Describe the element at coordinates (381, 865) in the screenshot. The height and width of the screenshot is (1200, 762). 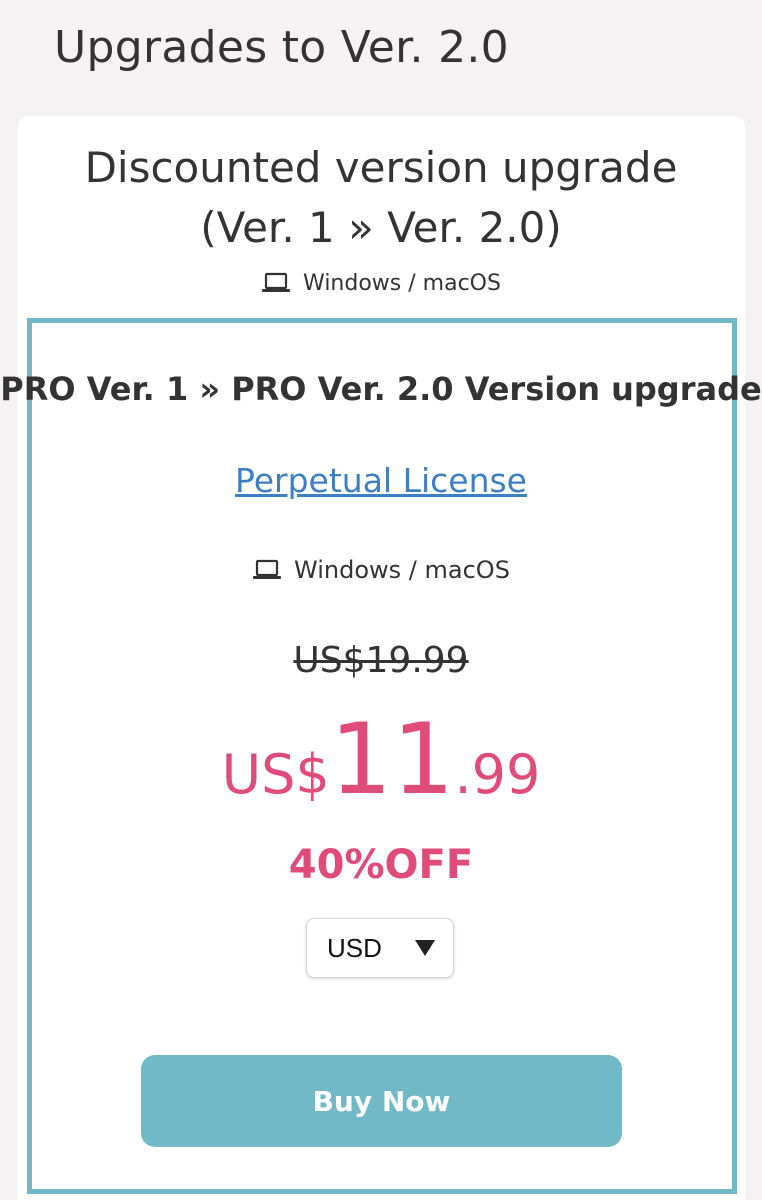
I see `discount-badge: 40%OFF` at that location.